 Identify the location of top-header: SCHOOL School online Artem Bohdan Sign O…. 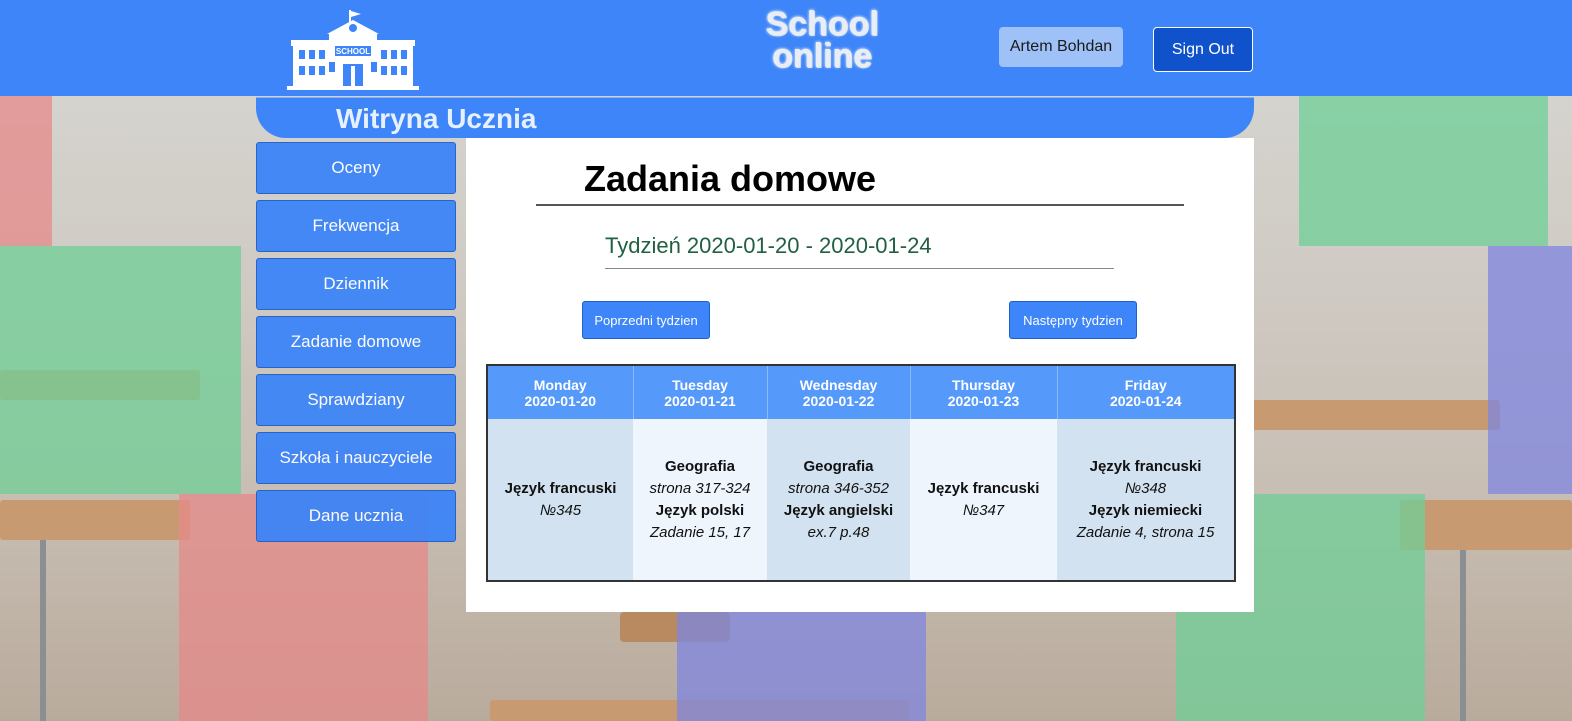
(786, 48).